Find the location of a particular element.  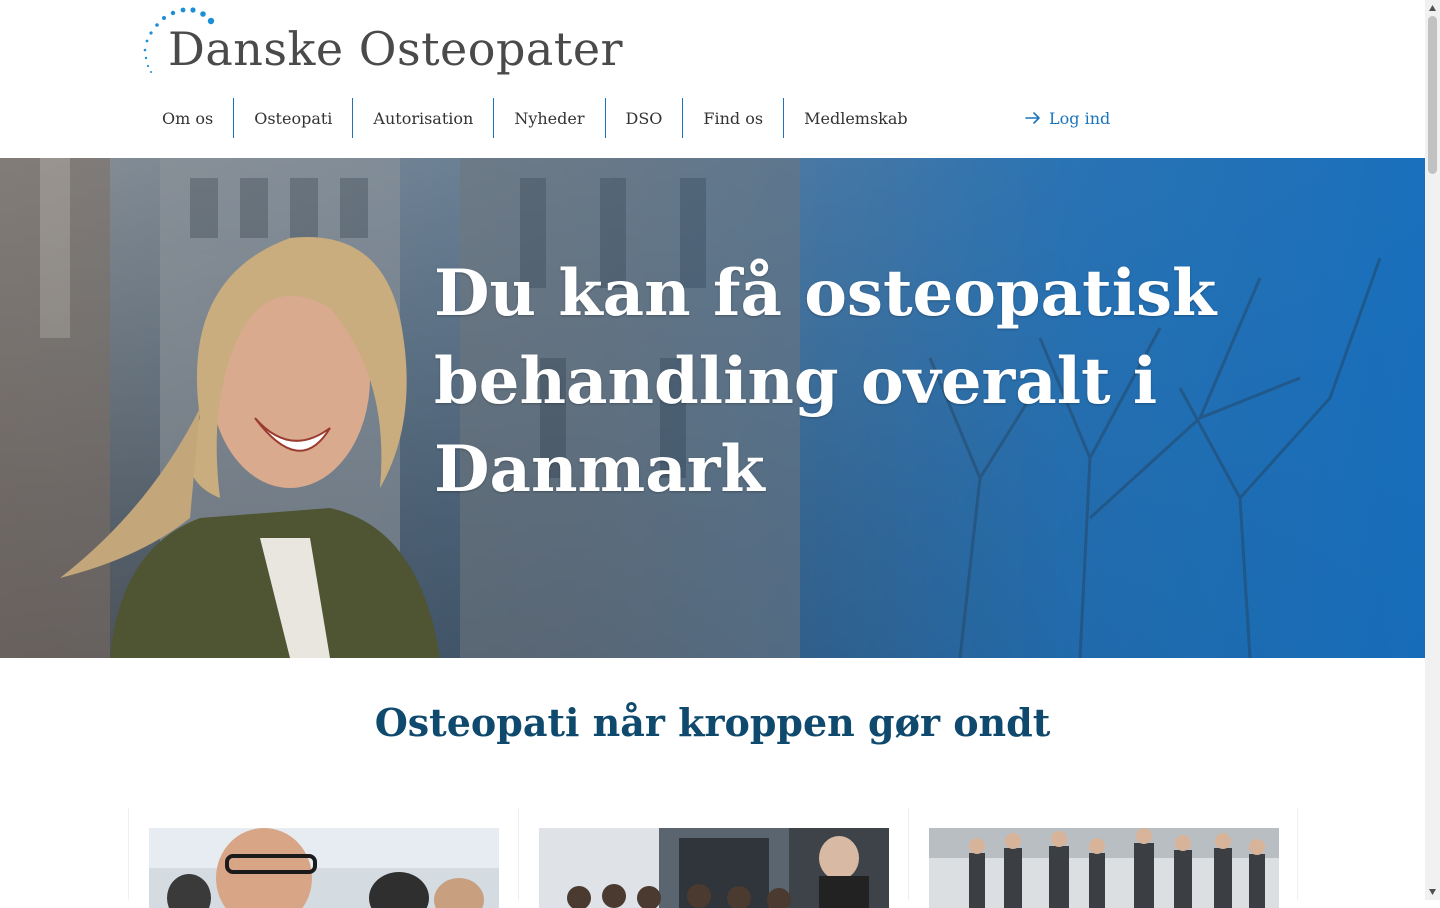

scroll-thumb is located at coordinates (1432, 95).